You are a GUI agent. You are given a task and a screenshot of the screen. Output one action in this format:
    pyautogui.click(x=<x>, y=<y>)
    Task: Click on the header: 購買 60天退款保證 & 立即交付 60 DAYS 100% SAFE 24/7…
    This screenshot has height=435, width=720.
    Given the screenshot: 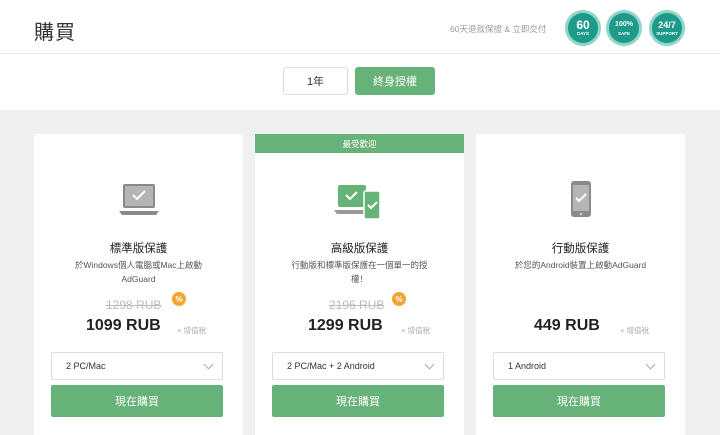 What is the action you would take?
    pyautogui.click(x=360, y=27)
    